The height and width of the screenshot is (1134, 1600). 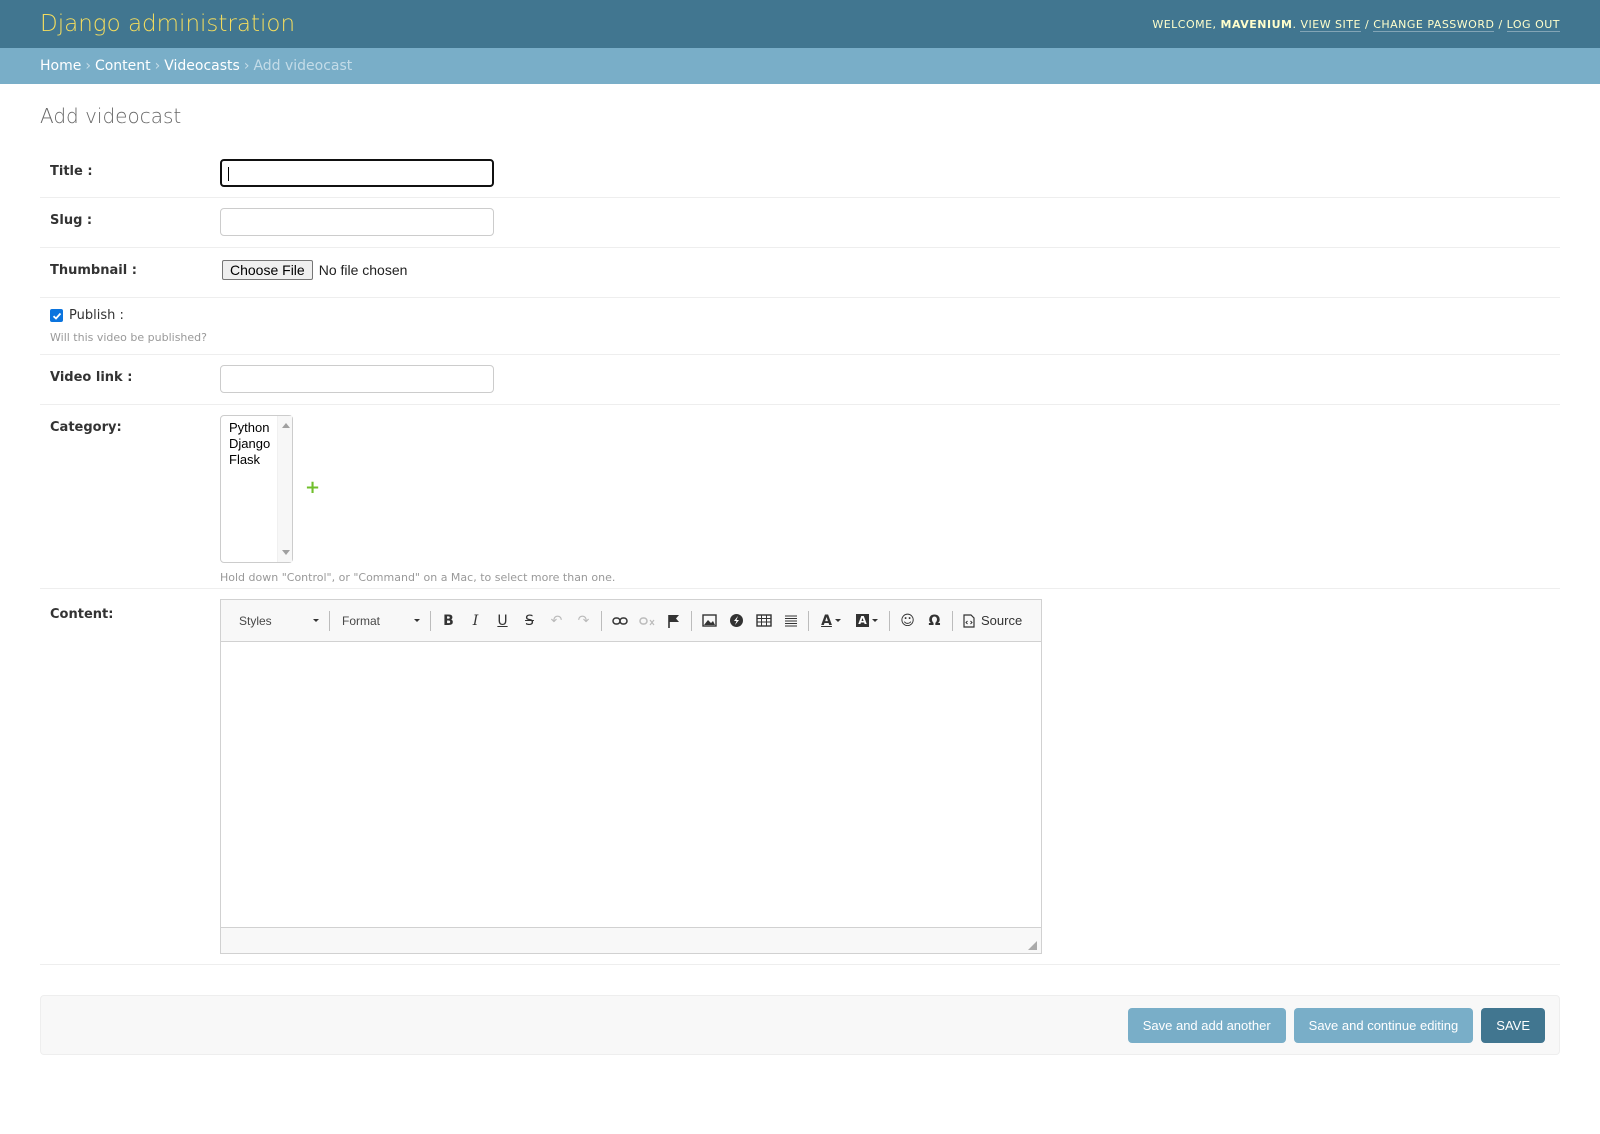 I want to click on site-branding: Django administration, so click(x=167, y=24).